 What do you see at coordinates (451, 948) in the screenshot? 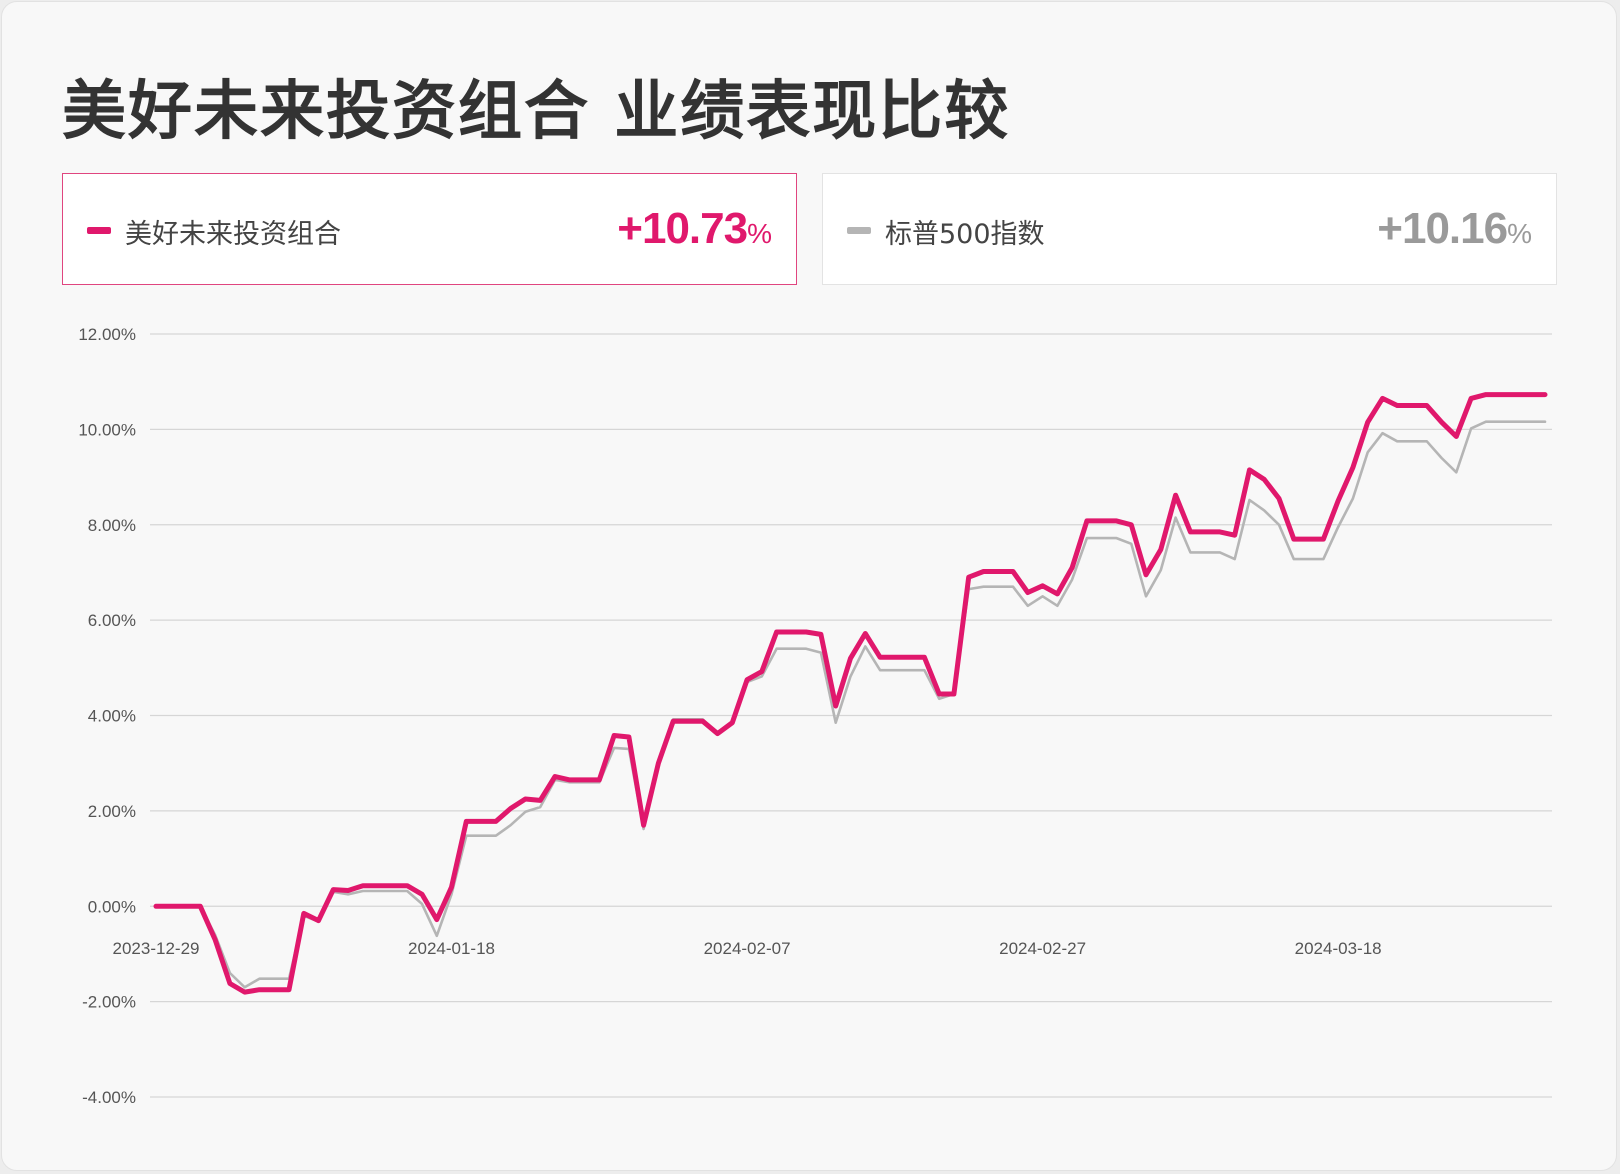
I see `x-tick-label: 2024-01-18` at bounding box center [451, 948].